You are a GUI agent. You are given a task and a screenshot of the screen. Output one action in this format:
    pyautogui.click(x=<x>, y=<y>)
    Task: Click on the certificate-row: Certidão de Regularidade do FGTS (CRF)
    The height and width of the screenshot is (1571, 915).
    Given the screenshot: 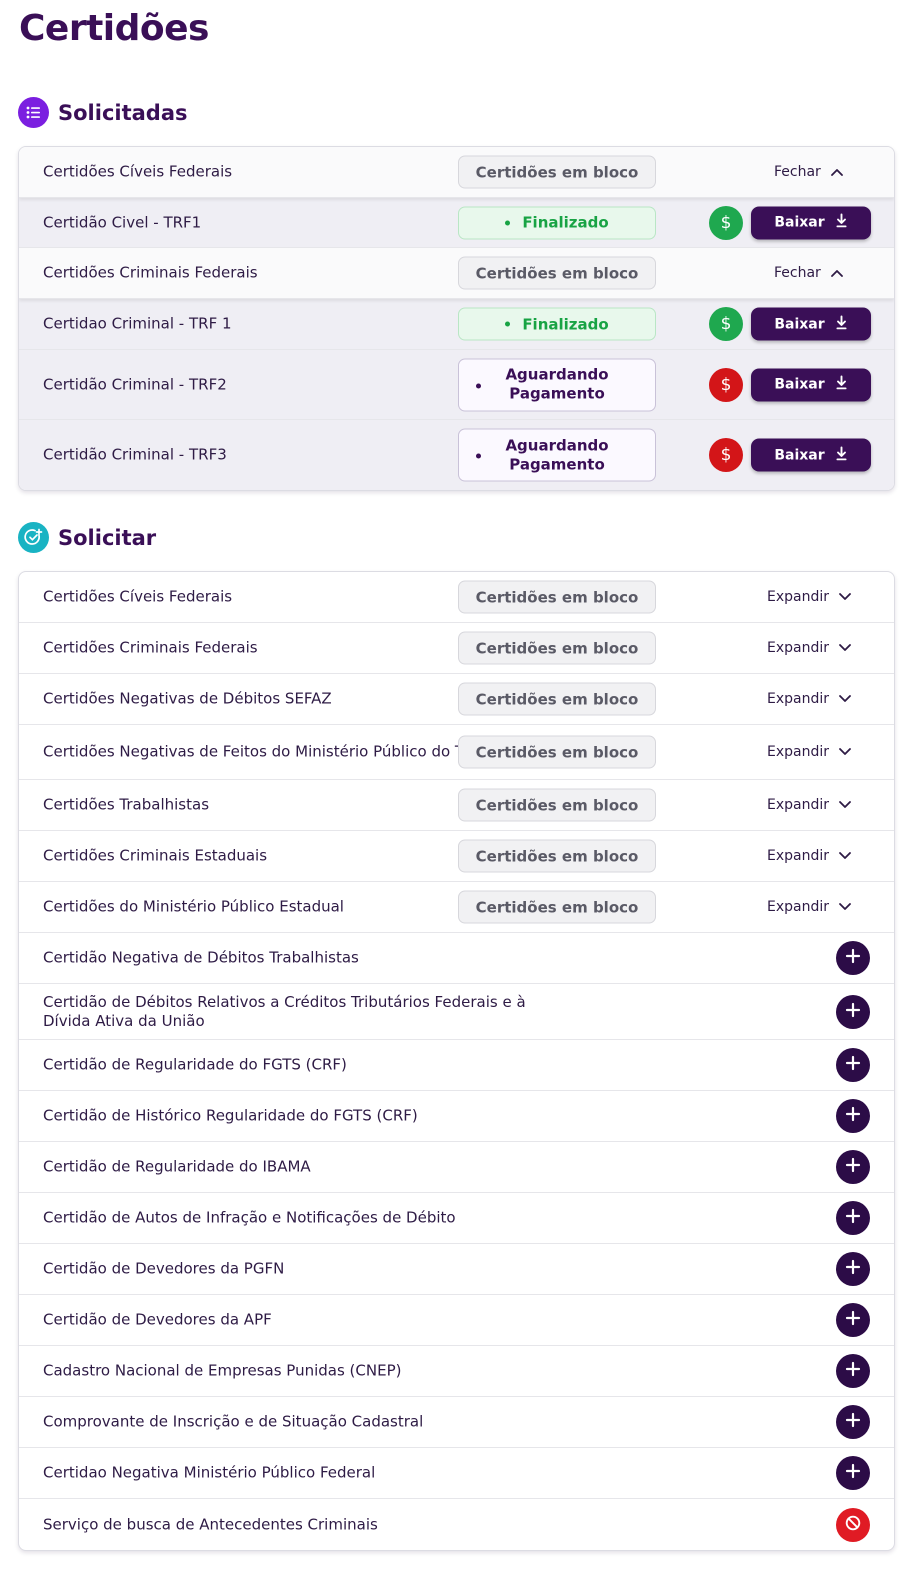 What is the action you would take?
    pyautogui.click(x=456, y=1065)
    